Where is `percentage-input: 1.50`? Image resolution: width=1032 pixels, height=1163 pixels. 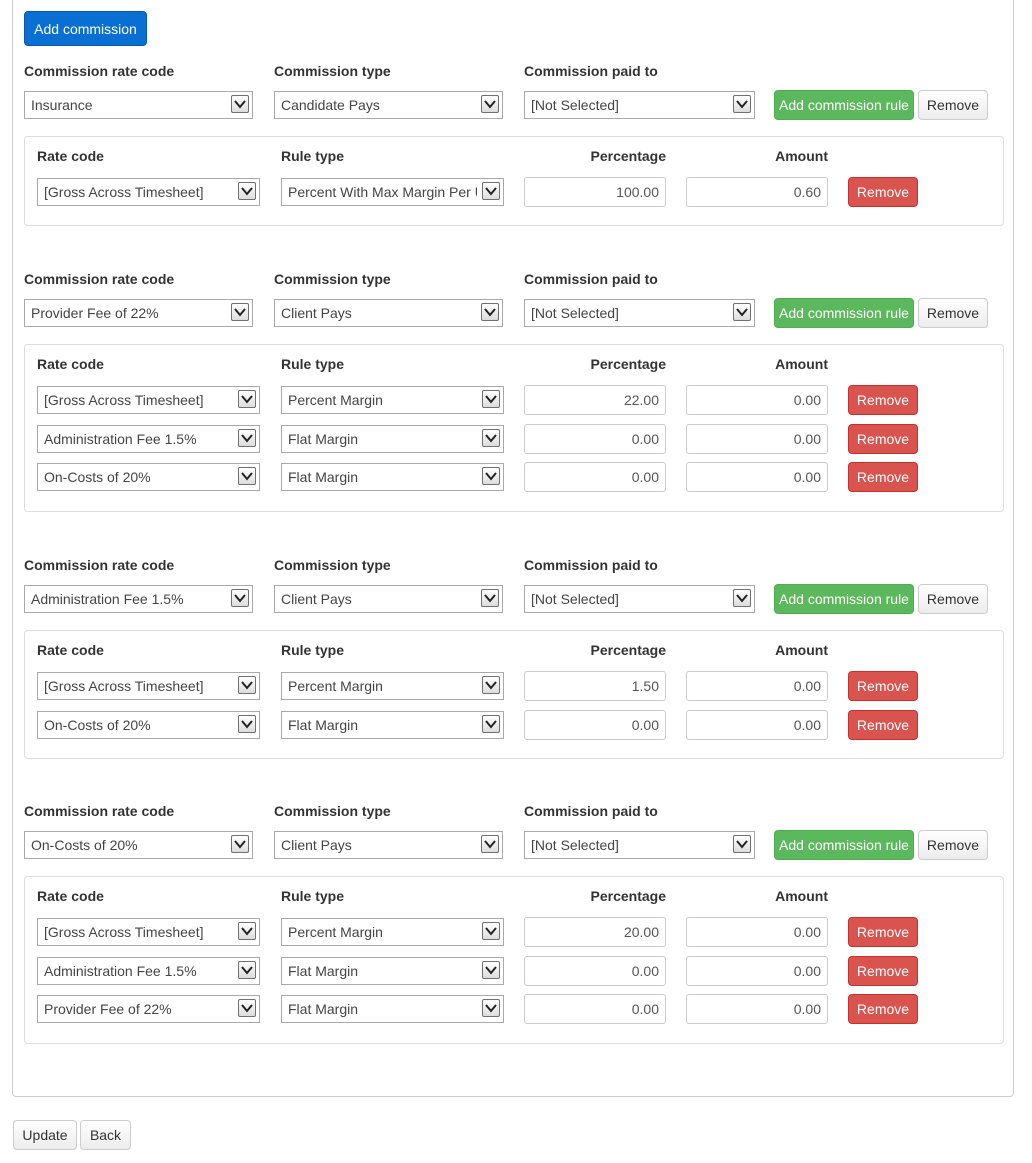
percentage-input: 1.50 is located at coordinates (595, 686).